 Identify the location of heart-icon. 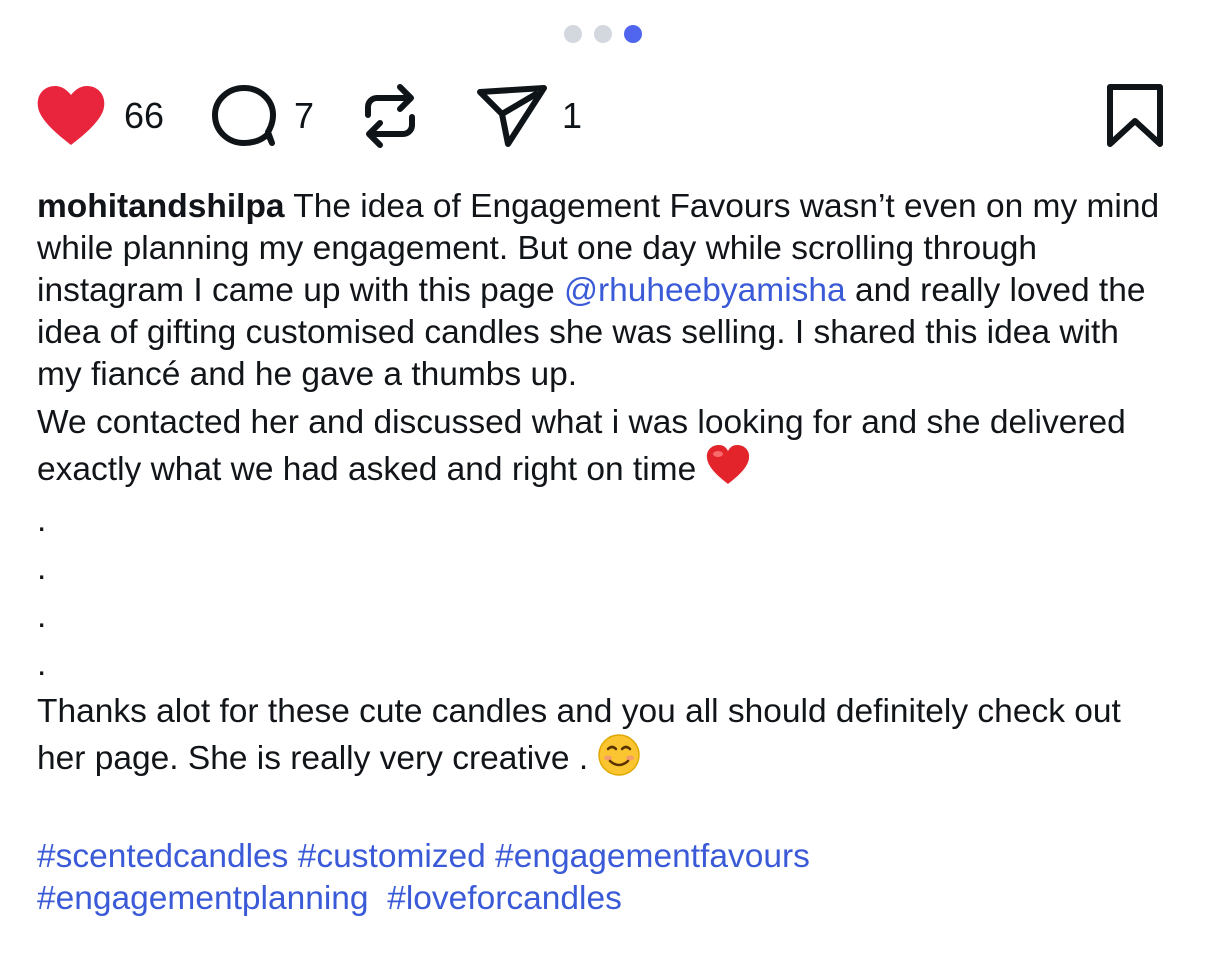
(71, 116).